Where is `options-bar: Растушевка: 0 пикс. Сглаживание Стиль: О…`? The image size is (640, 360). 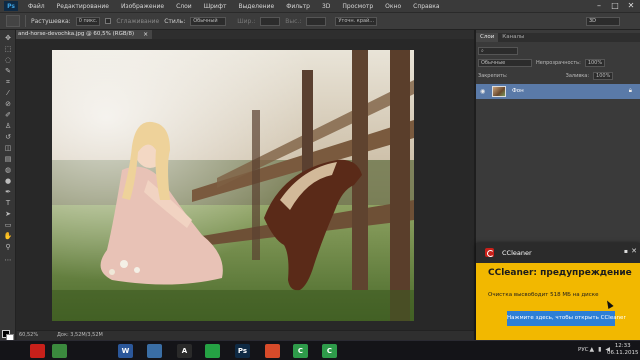
options-bar: Растушевка: 0 пикс. Сглаживание Стиль: О… is located at coordinates (320, 21).